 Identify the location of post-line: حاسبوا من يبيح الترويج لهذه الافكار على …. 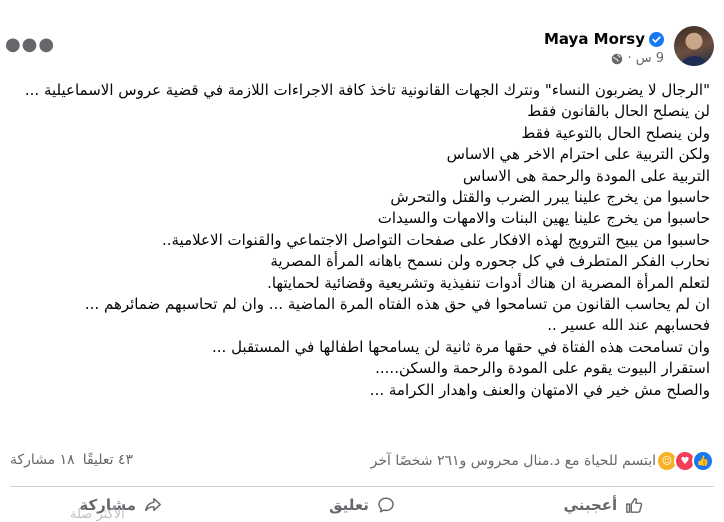
(435, 239).